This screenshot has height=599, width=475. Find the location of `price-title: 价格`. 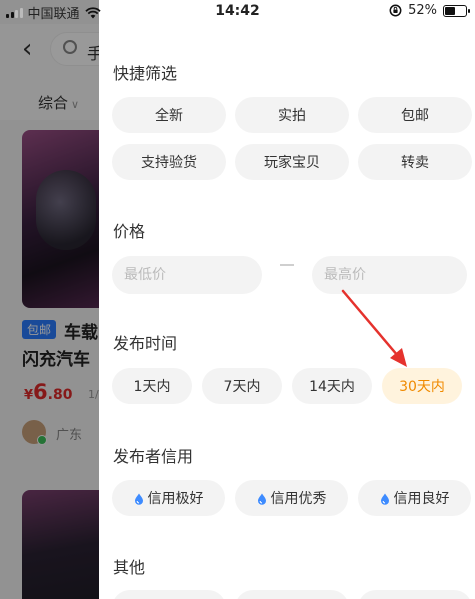

price-title: 价格 is located at coordinates (129, 231).